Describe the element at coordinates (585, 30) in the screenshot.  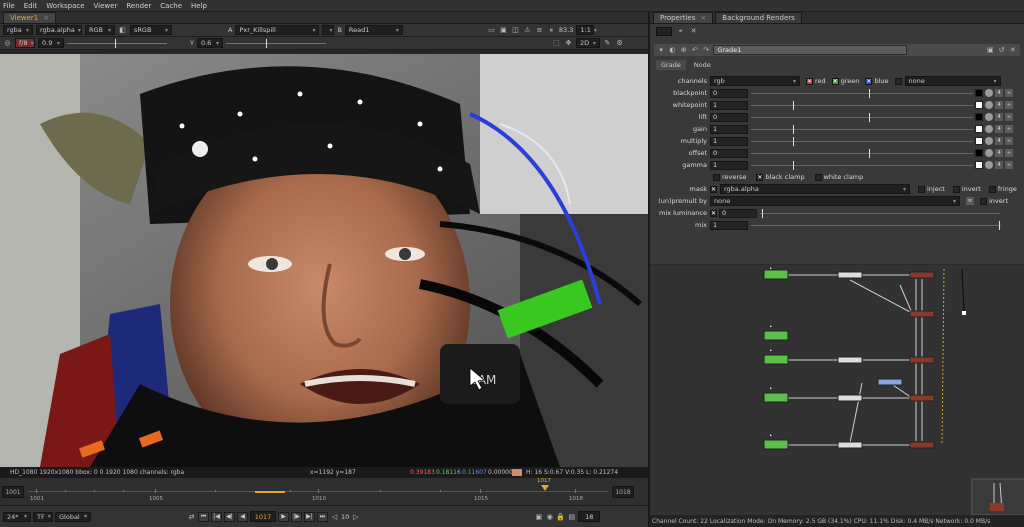
I see `scale-dropdown: 1:1` at that location.